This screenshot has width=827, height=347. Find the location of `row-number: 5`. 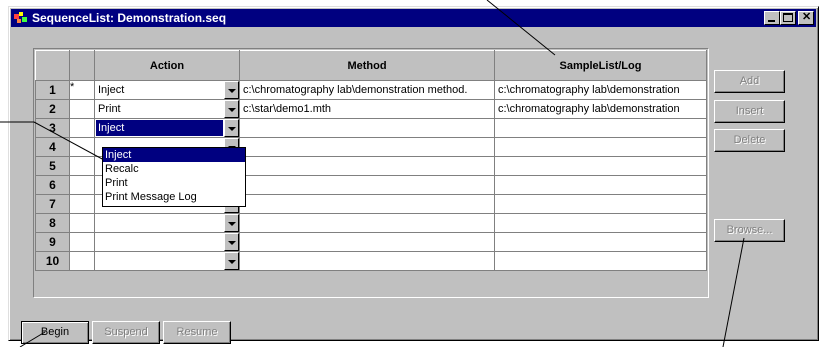

row-number: 5 is located at coordinates (52, 166).